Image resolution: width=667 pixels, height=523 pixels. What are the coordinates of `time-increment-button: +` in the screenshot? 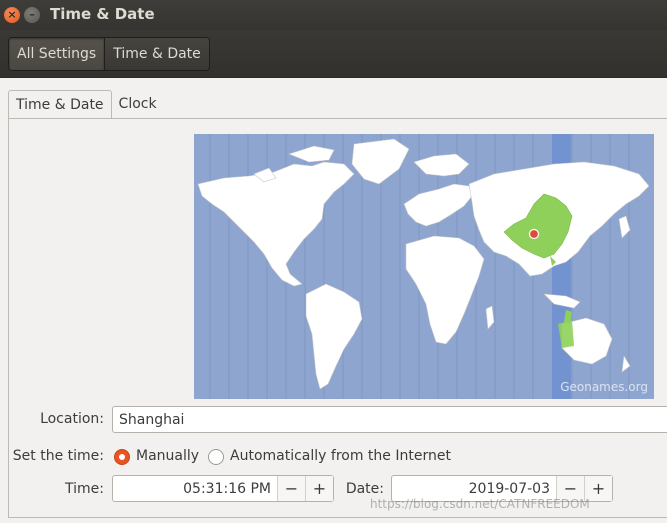 It's located at (319, 488).